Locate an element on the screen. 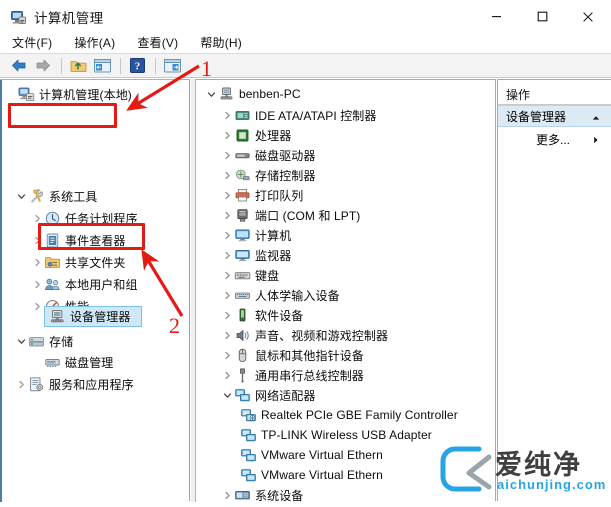 The height and width of the screenshot is (507, 611). device-node-software-devices: 软件设备 is located at coordinates (261, 315).